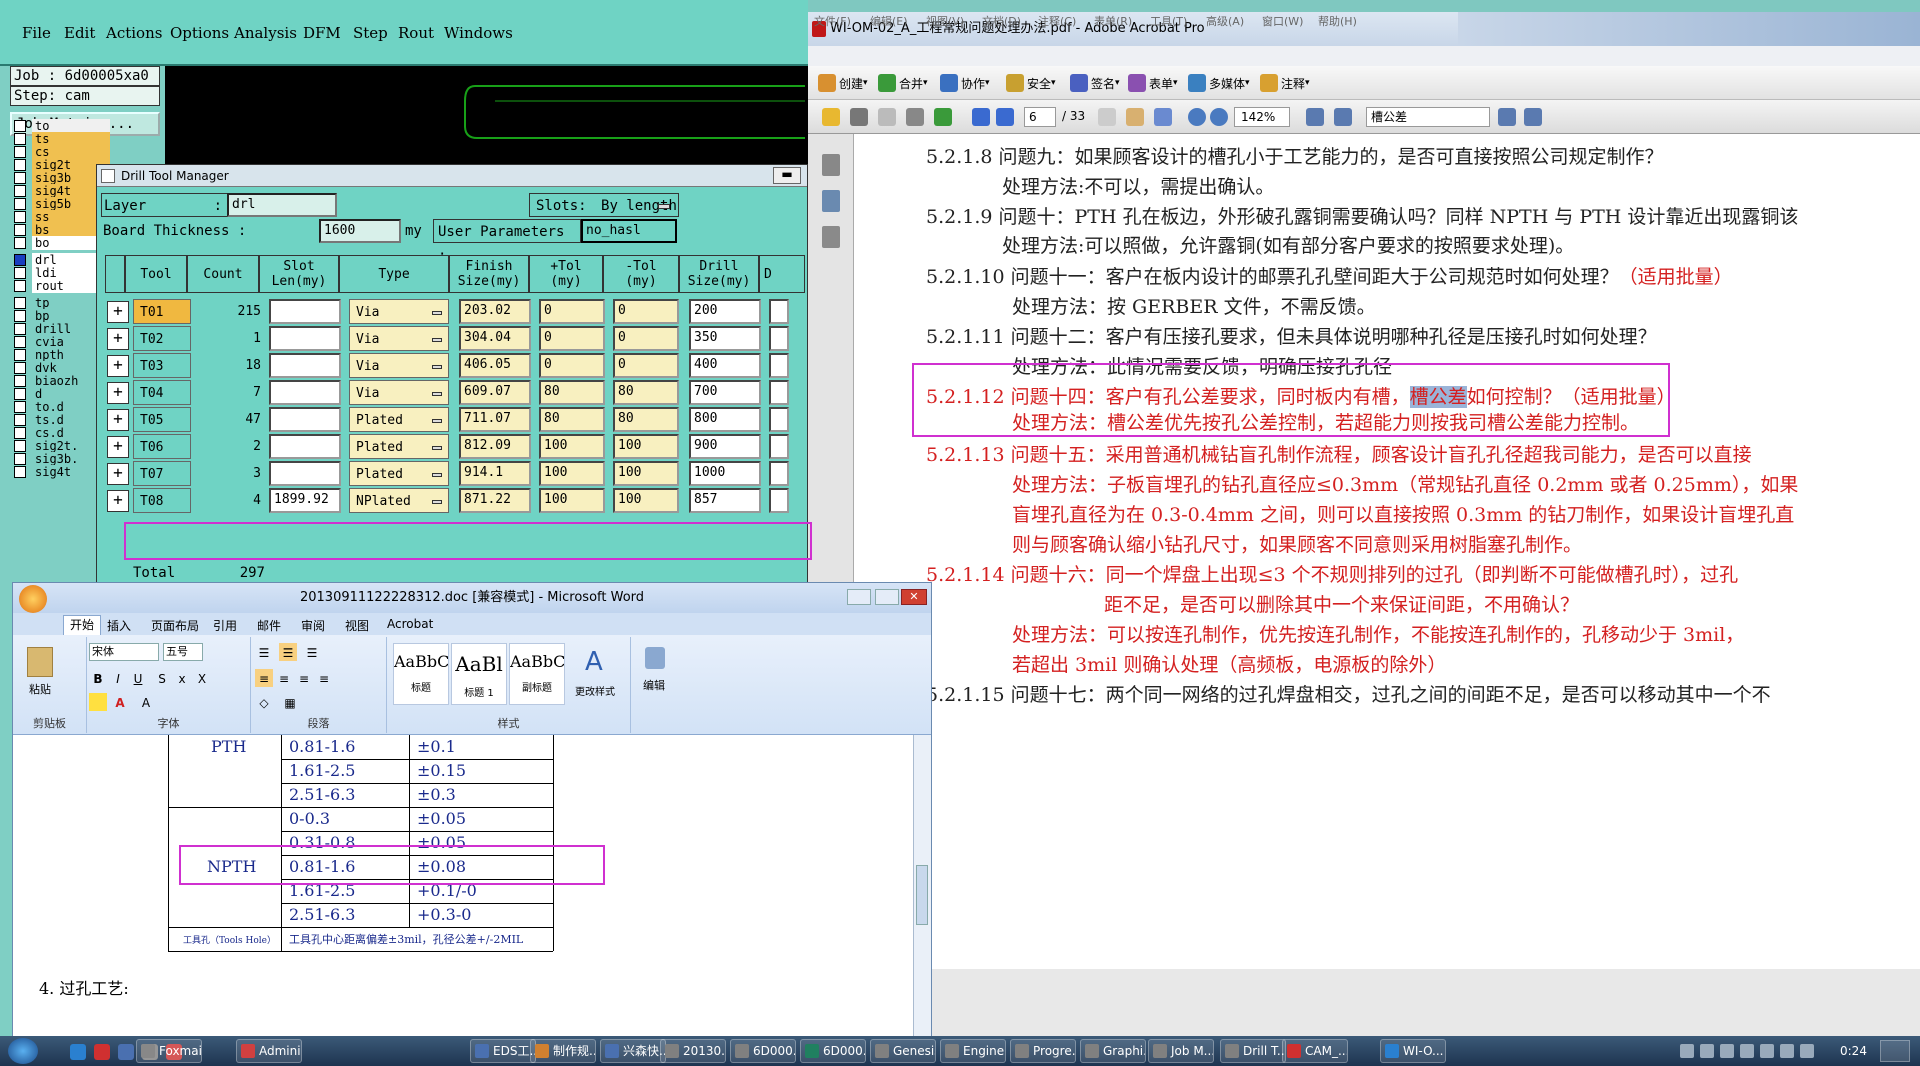  What do you see at coordinates (887, 597) in the screenshot?
I see `restore-button` at bounding box center [887, 597].